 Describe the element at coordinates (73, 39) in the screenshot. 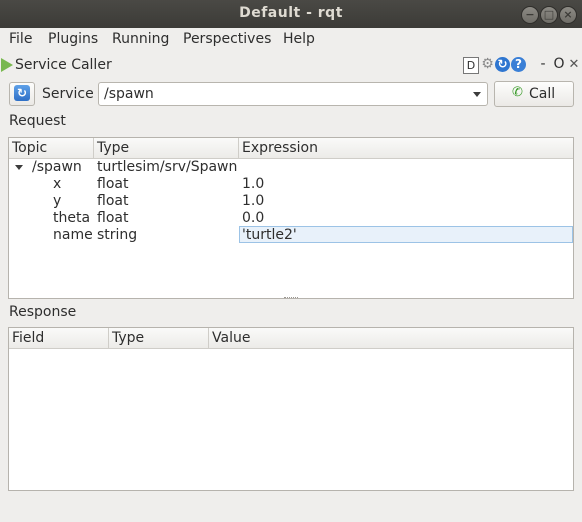

I see `menu-plugins: Plugins` at that location.